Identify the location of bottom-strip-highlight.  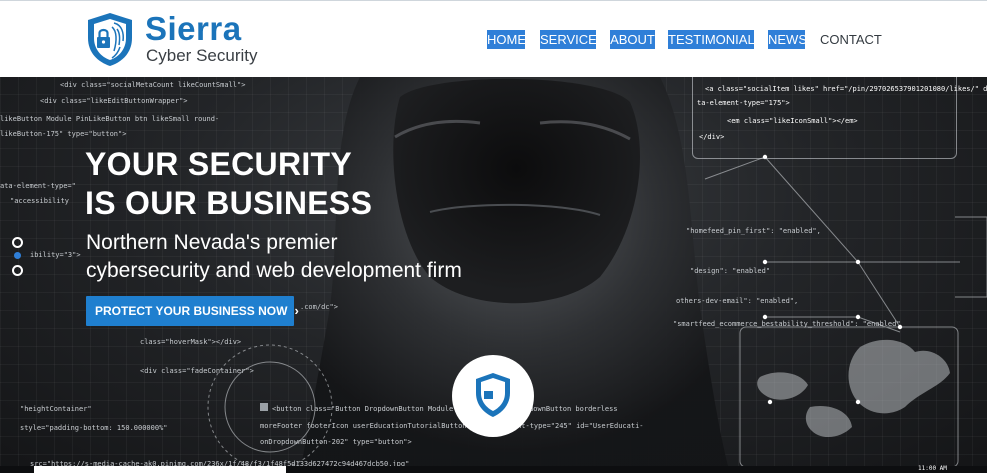
(160, 469).